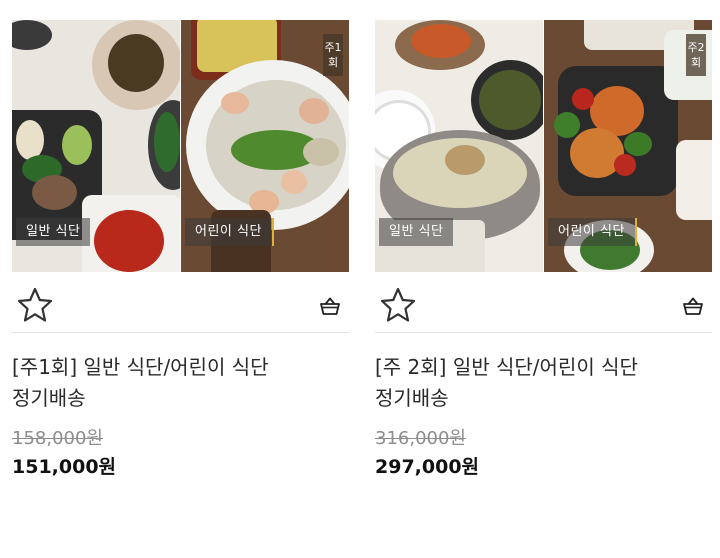 The height and width of the screenshot is (558, 720). I want to click on original-price: 316,000원, so click(420, 438).